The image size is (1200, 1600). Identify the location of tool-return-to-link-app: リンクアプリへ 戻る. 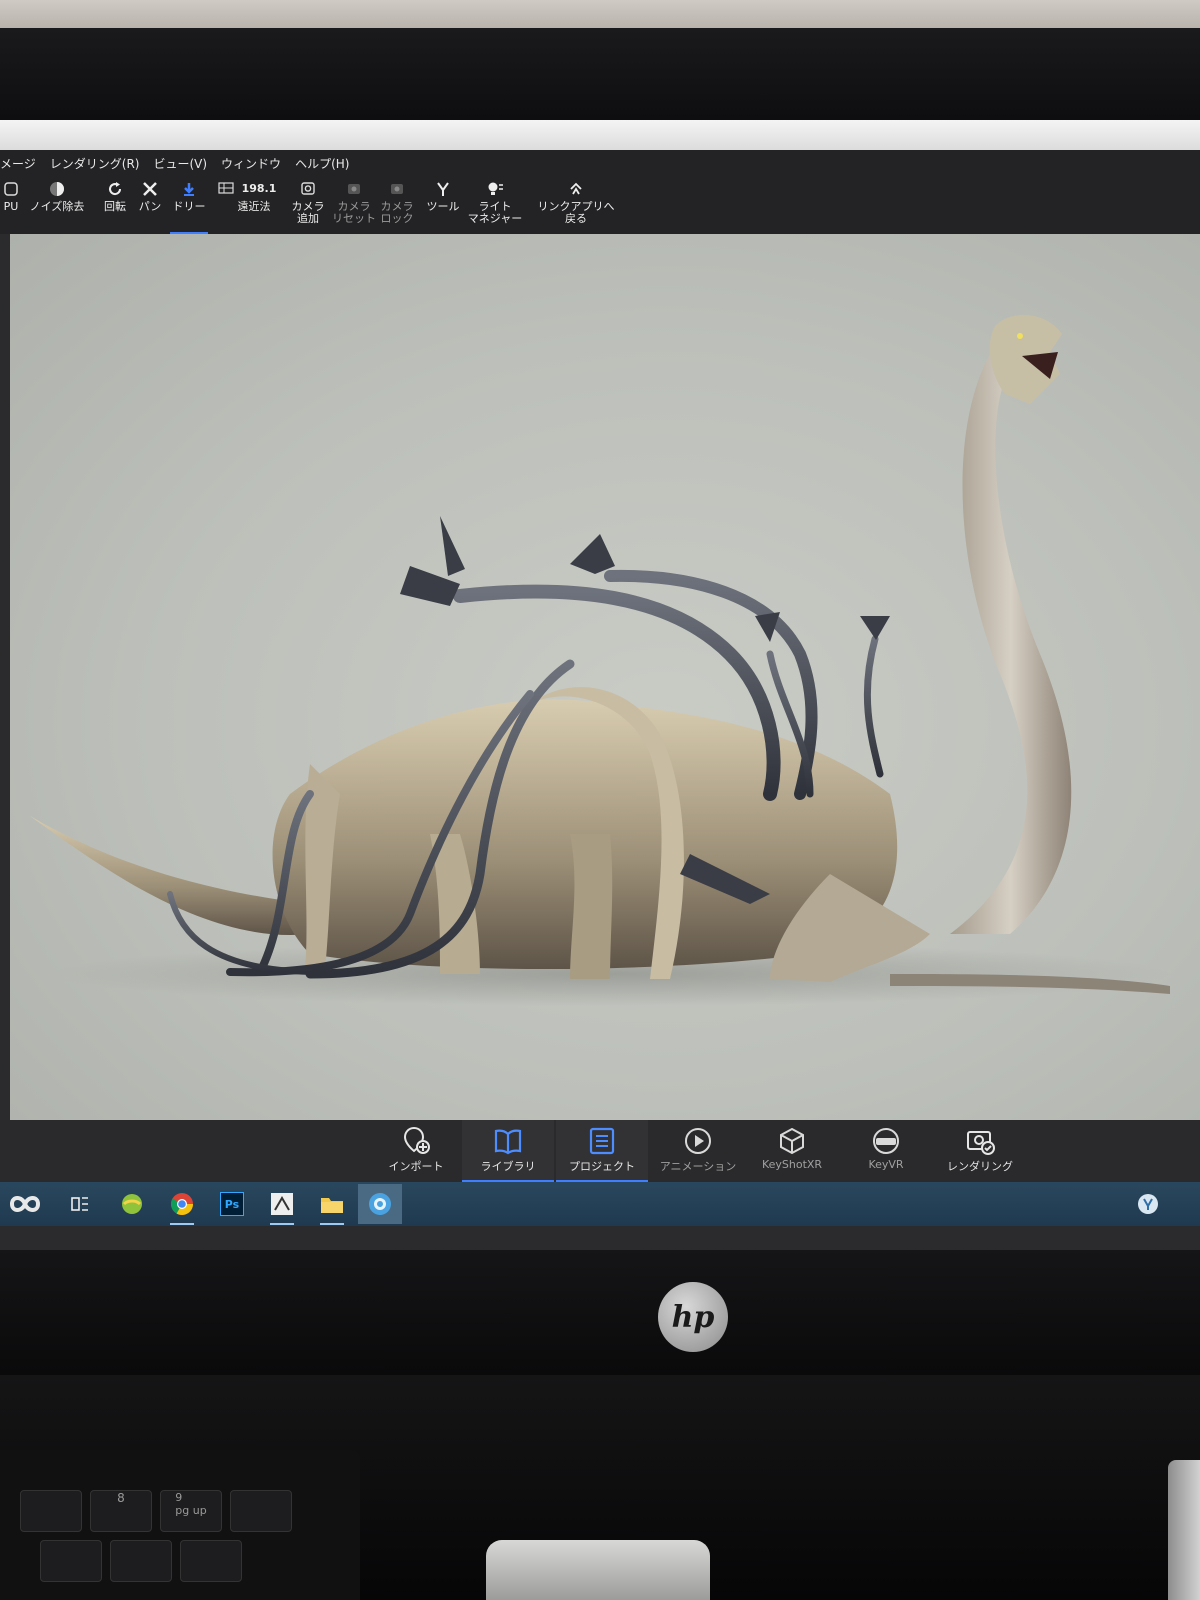
(576, 205).